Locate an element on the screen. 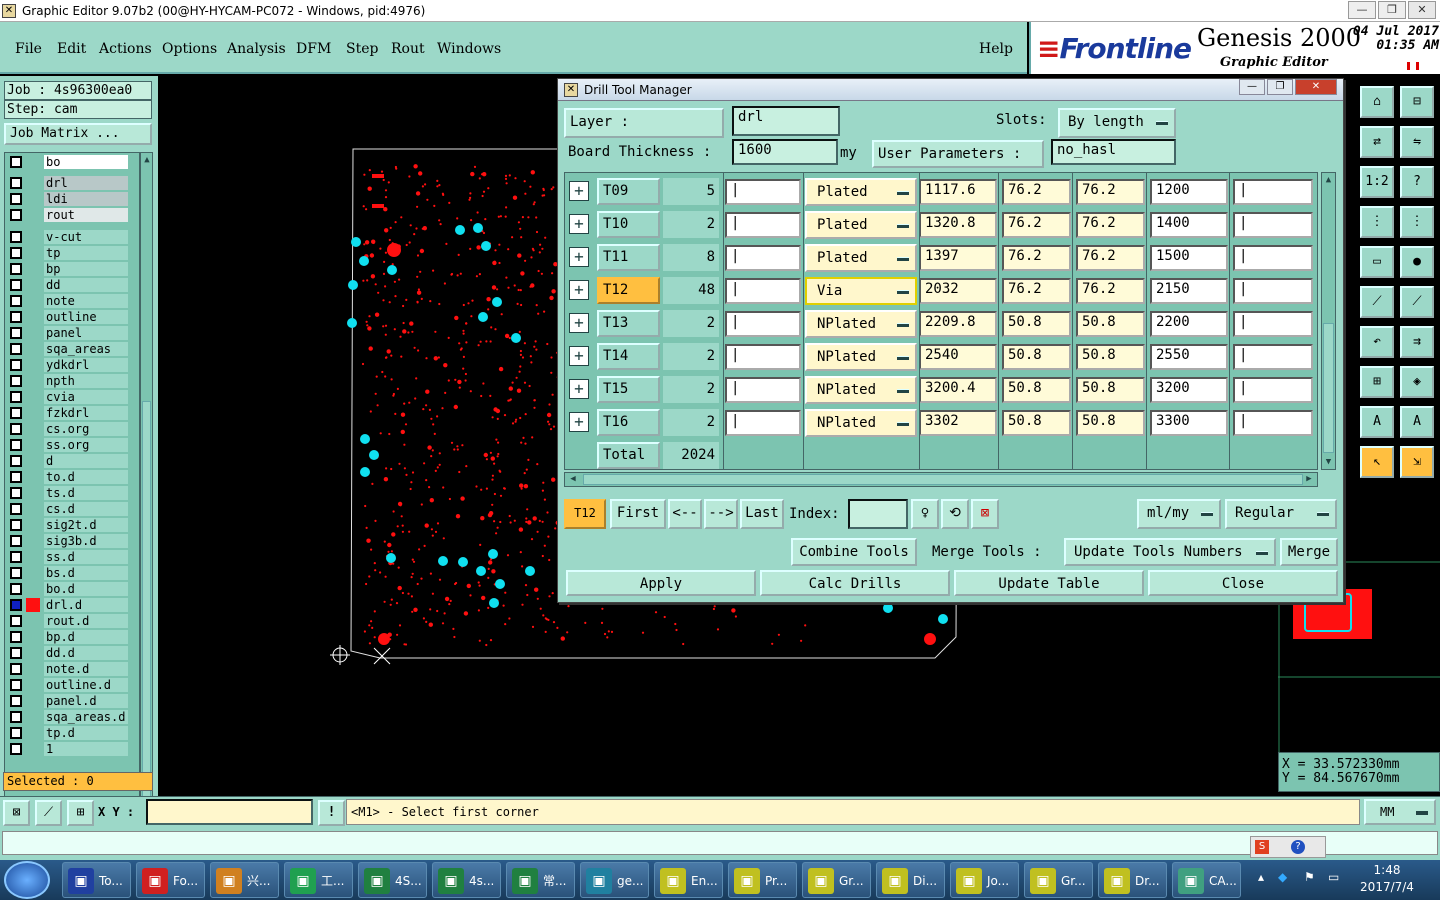 The height and width of the screenshot is (900, 1440). line2-icon: ⟋ is located at coordinates (1417, 302).